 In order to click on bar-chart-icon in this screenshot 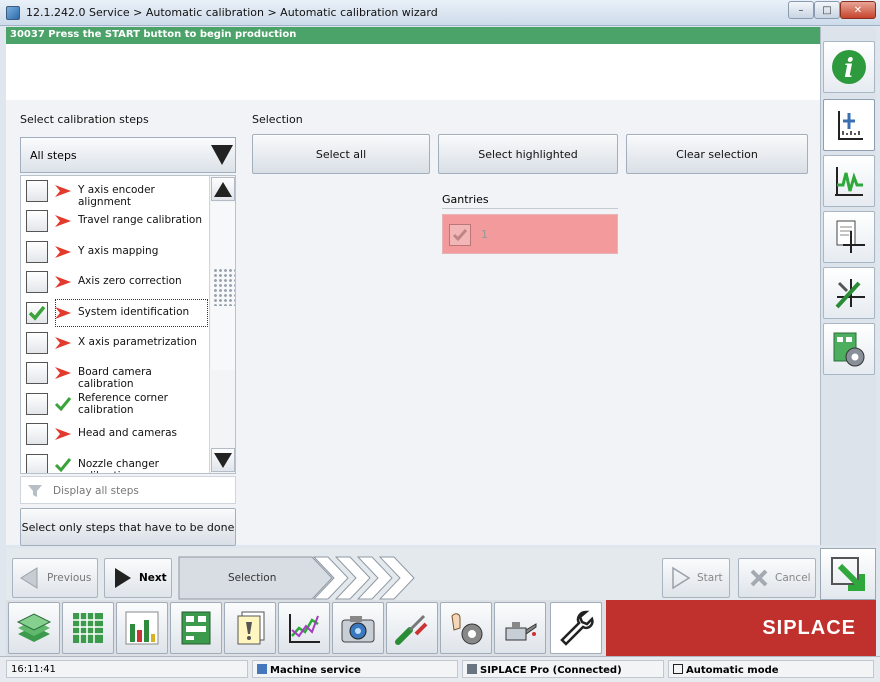, I will do `click(142, 628)`.